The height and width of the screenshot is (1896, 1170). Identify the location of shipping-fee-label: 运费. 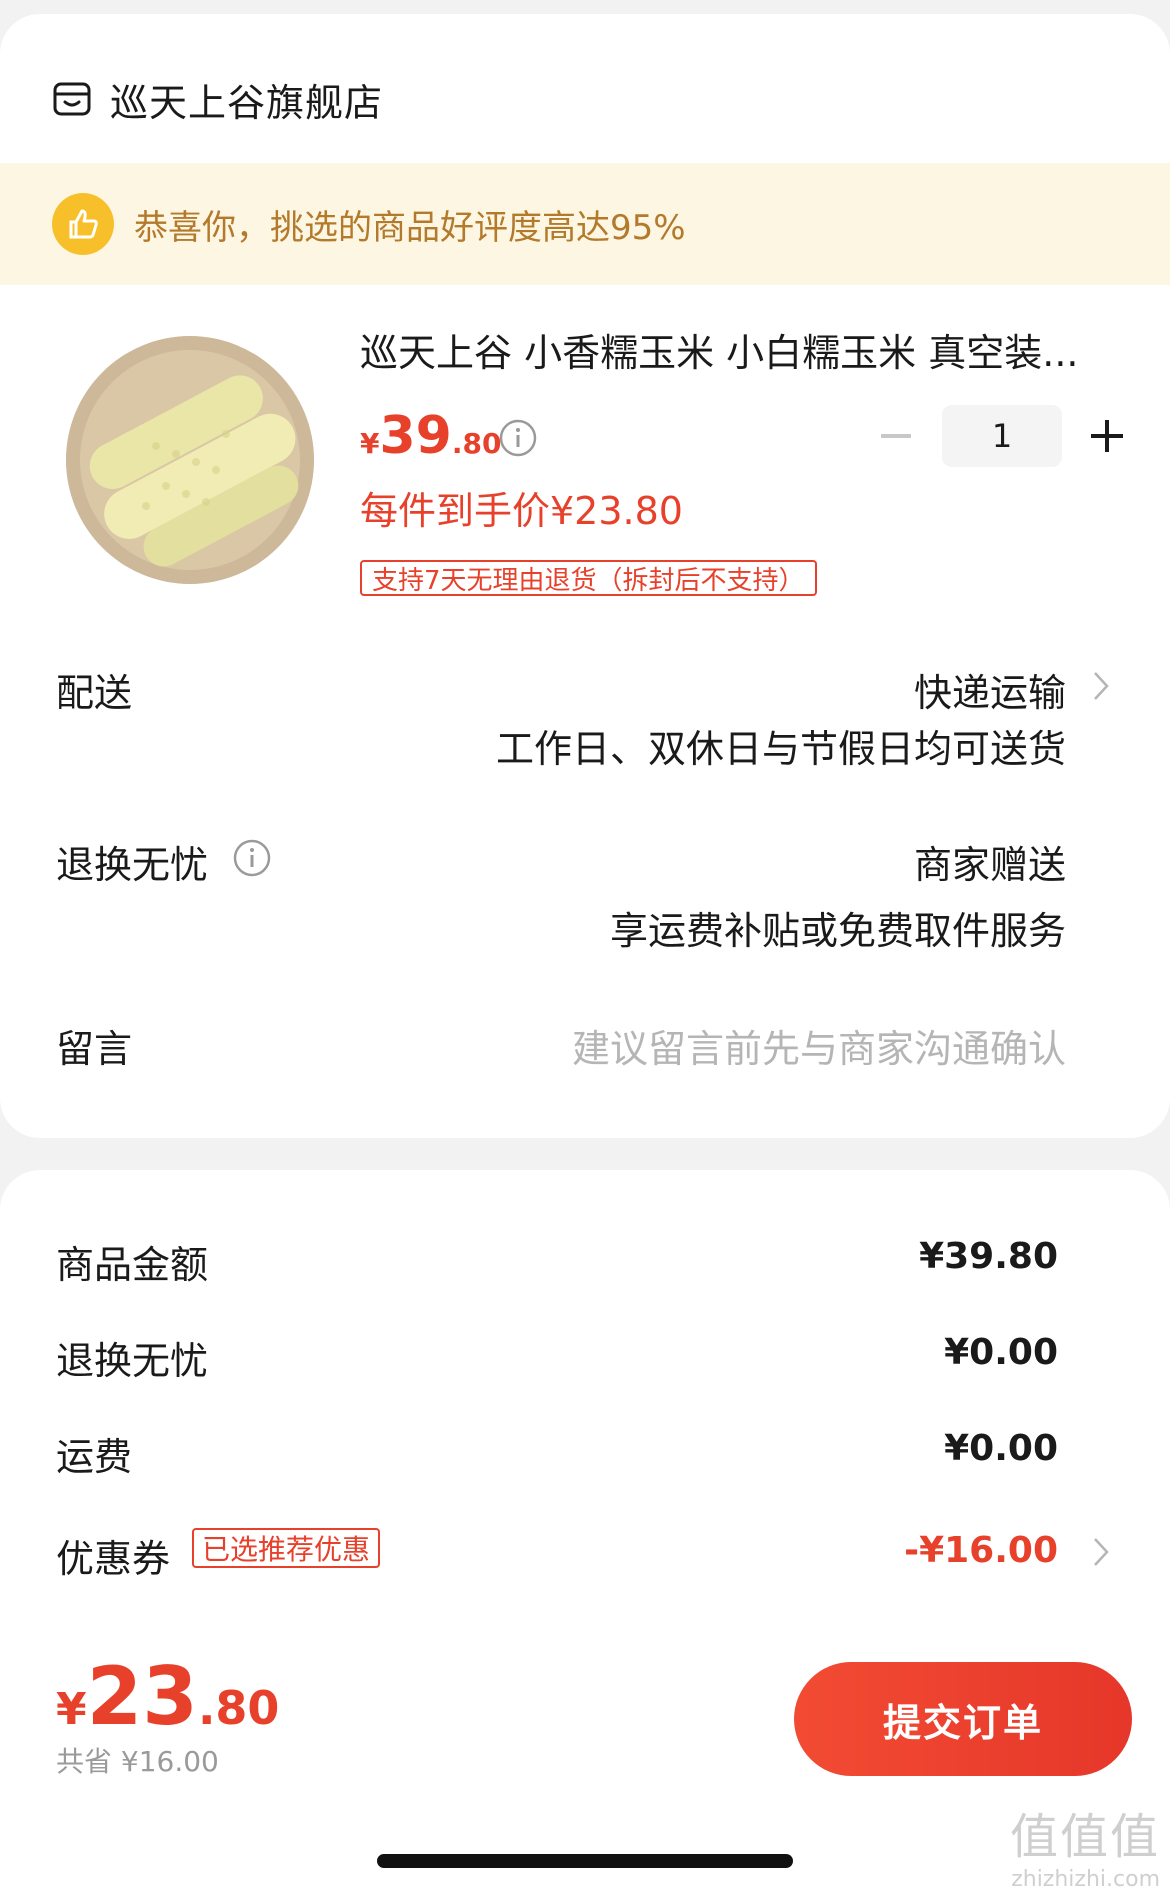
(94, 1457).